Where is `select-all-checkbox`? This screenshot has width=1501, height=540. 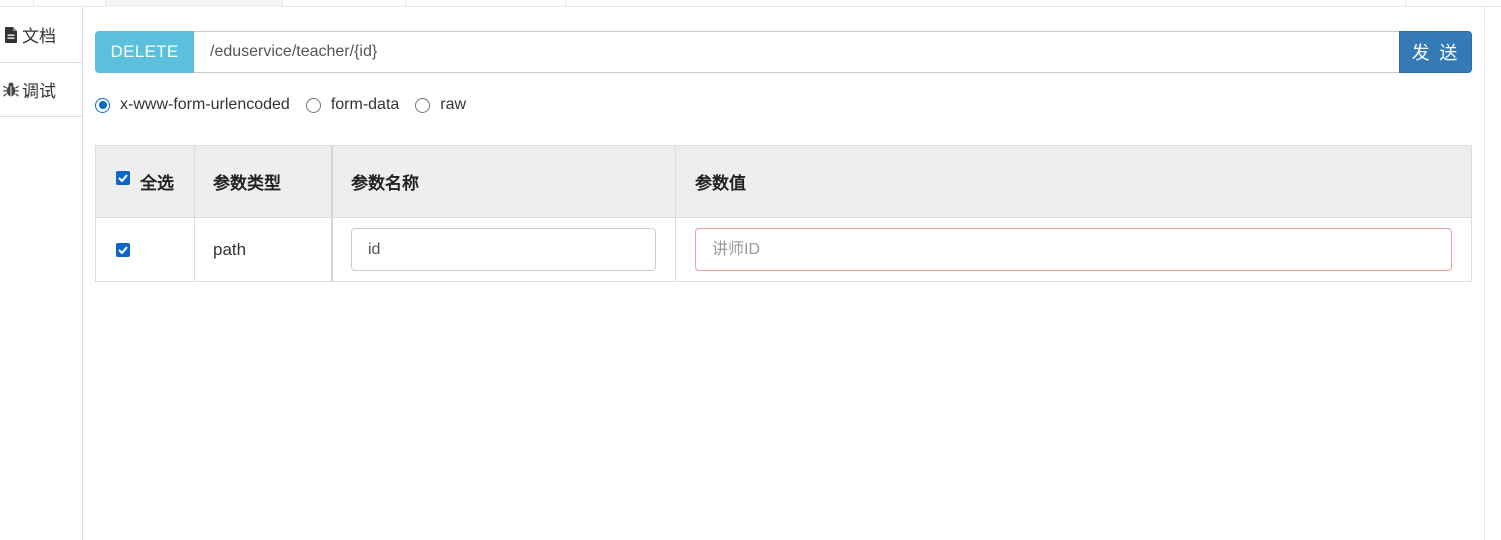
select-all-checkbox is located at coordinates (123, 177).